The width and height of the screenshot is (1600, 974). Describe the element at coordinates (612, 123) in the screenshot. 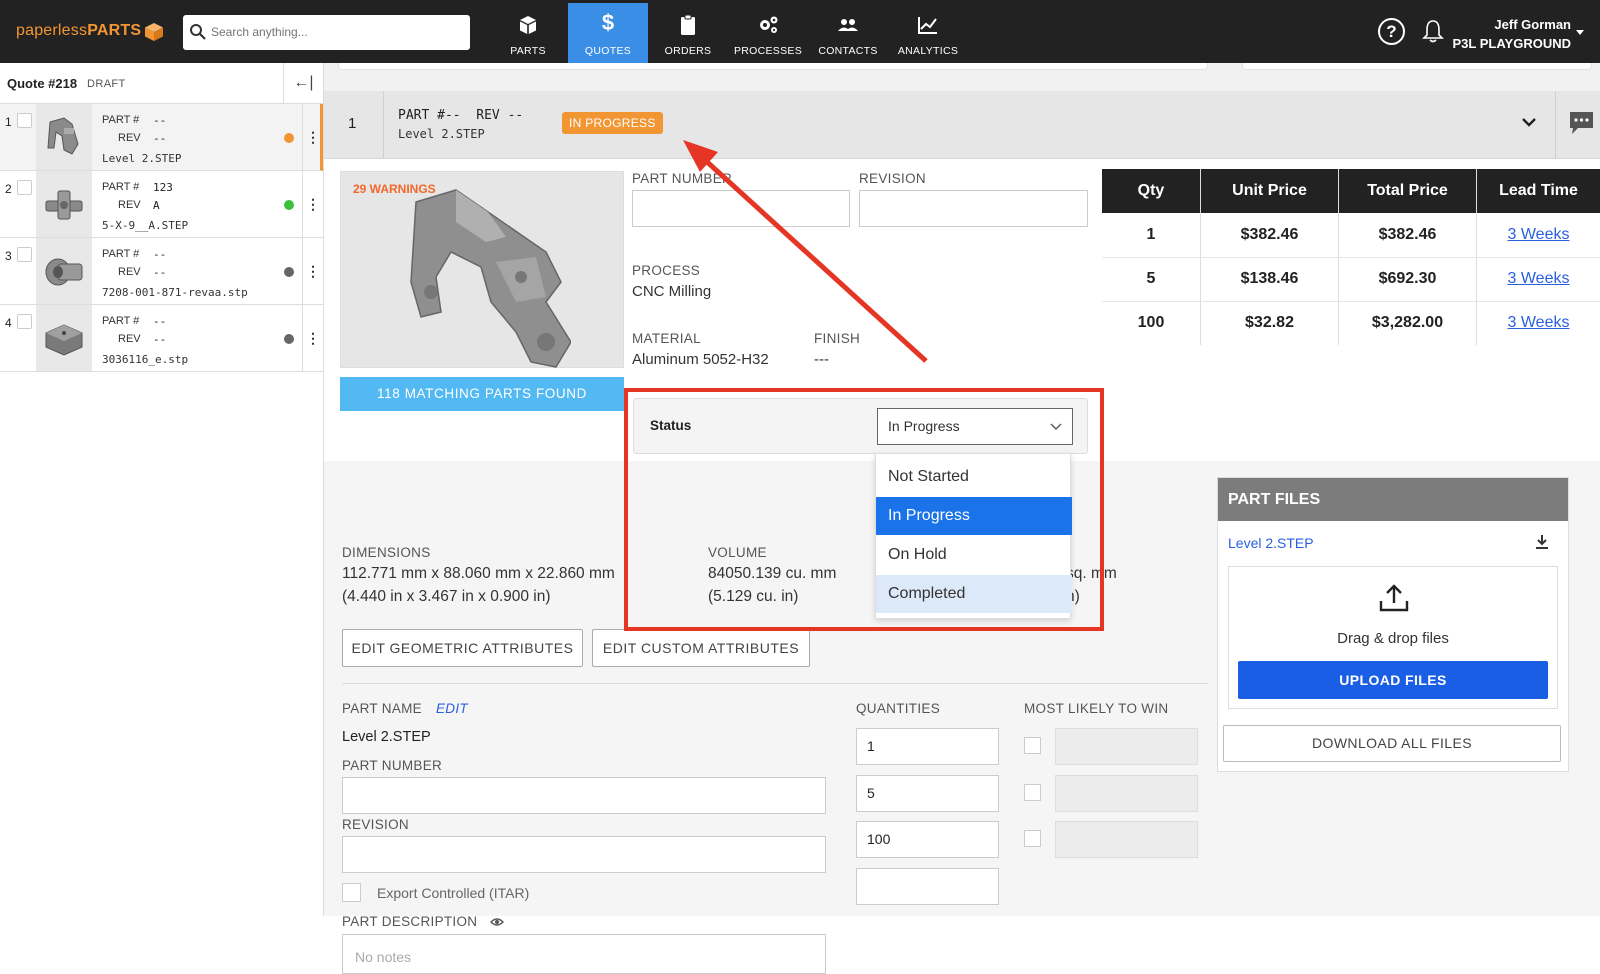

I see `status-badge: IN PROGRESS` at that location.